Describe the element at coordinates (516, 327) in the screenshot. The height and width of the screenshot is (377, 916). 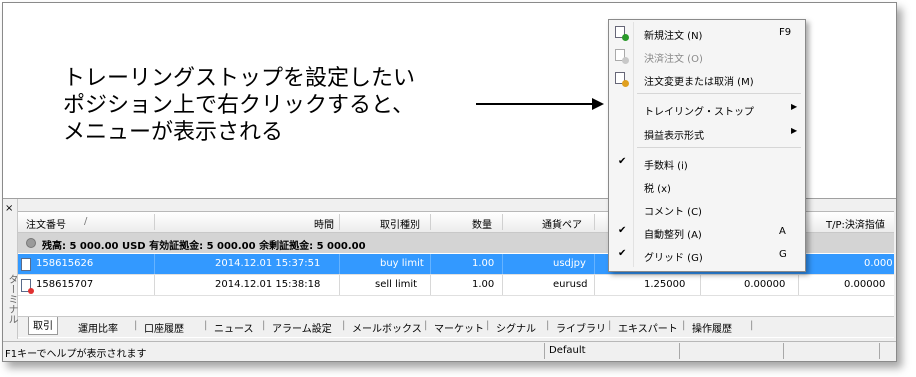
I see `tab-signals: シグナル` at that location.